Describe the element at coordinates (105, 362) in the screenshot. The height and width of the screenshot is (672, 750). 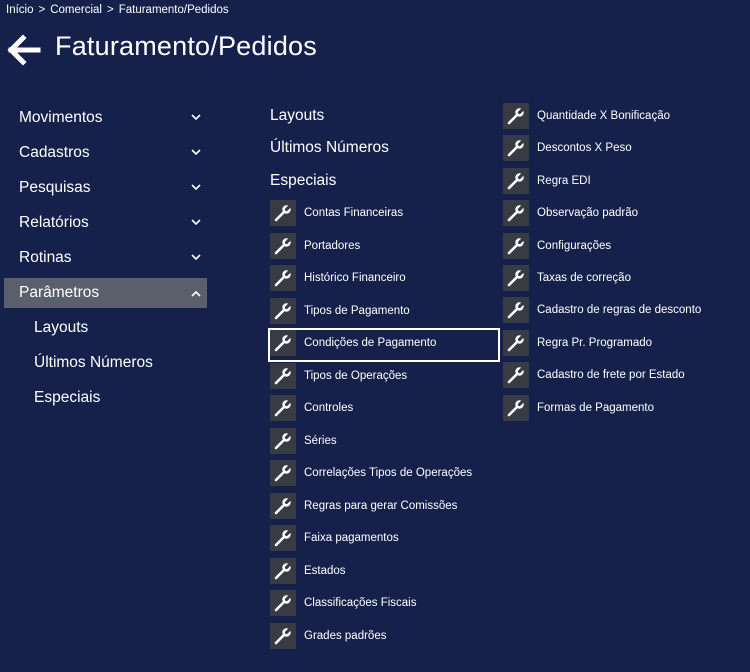
I see `sidebar-subitem-ultimos-numeros: Últimos Números` at that location.